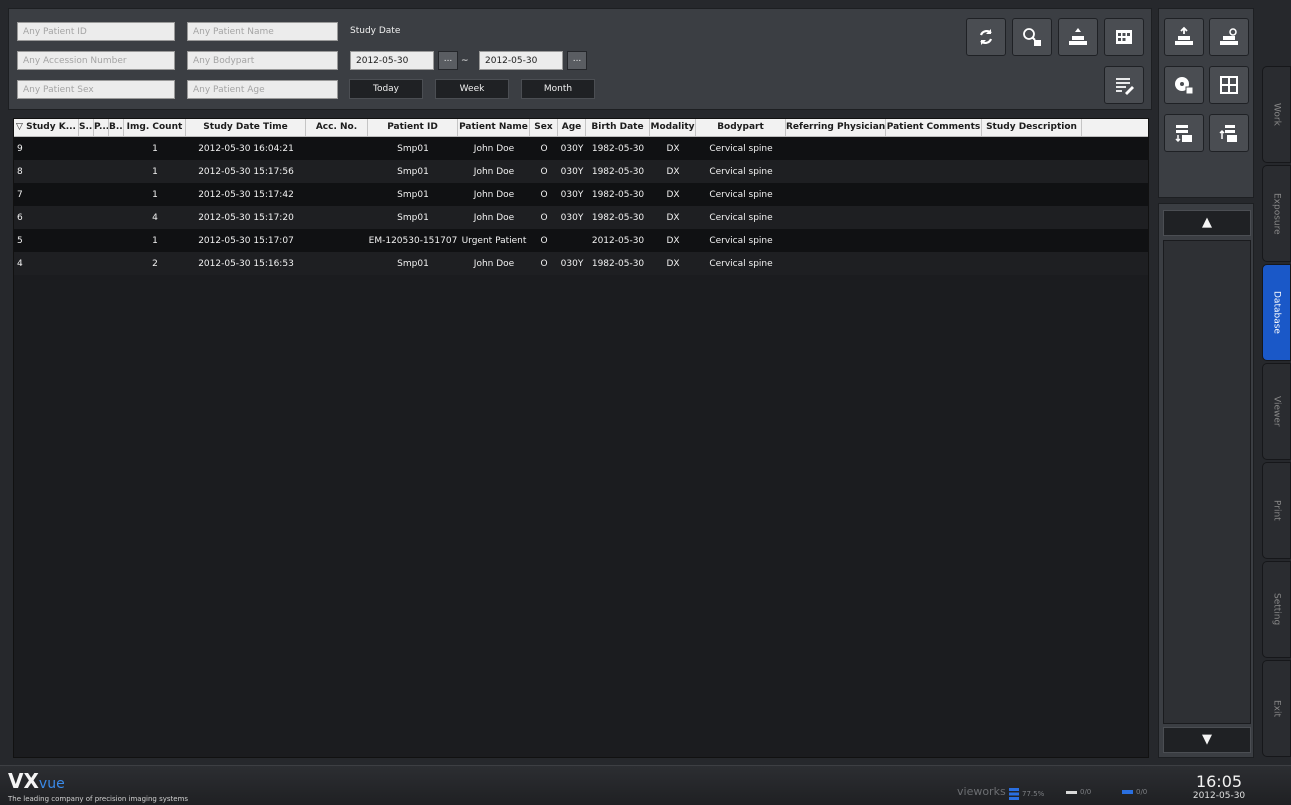  I want to click on cell-study-date-time: 2012-05-30 15:17:20, so click(246, 217).